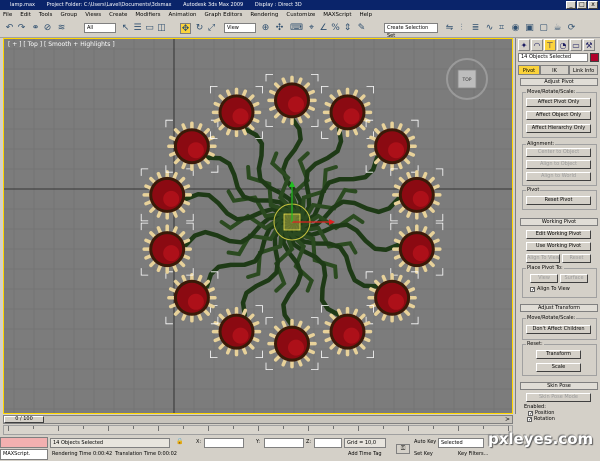  Describe the element at coordinates (582, 5) in the screenshot. I see `maximize-button: □` at that location.